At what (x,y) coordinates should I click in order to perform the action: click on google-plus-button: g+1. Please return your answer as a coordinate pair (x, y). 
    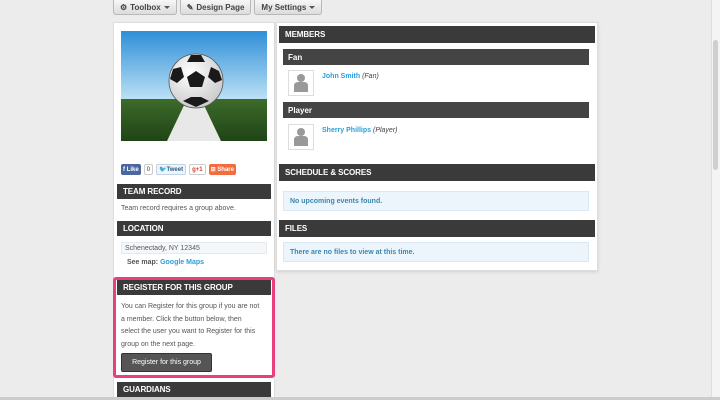
    Looking at the image, I should click on (197, 169).